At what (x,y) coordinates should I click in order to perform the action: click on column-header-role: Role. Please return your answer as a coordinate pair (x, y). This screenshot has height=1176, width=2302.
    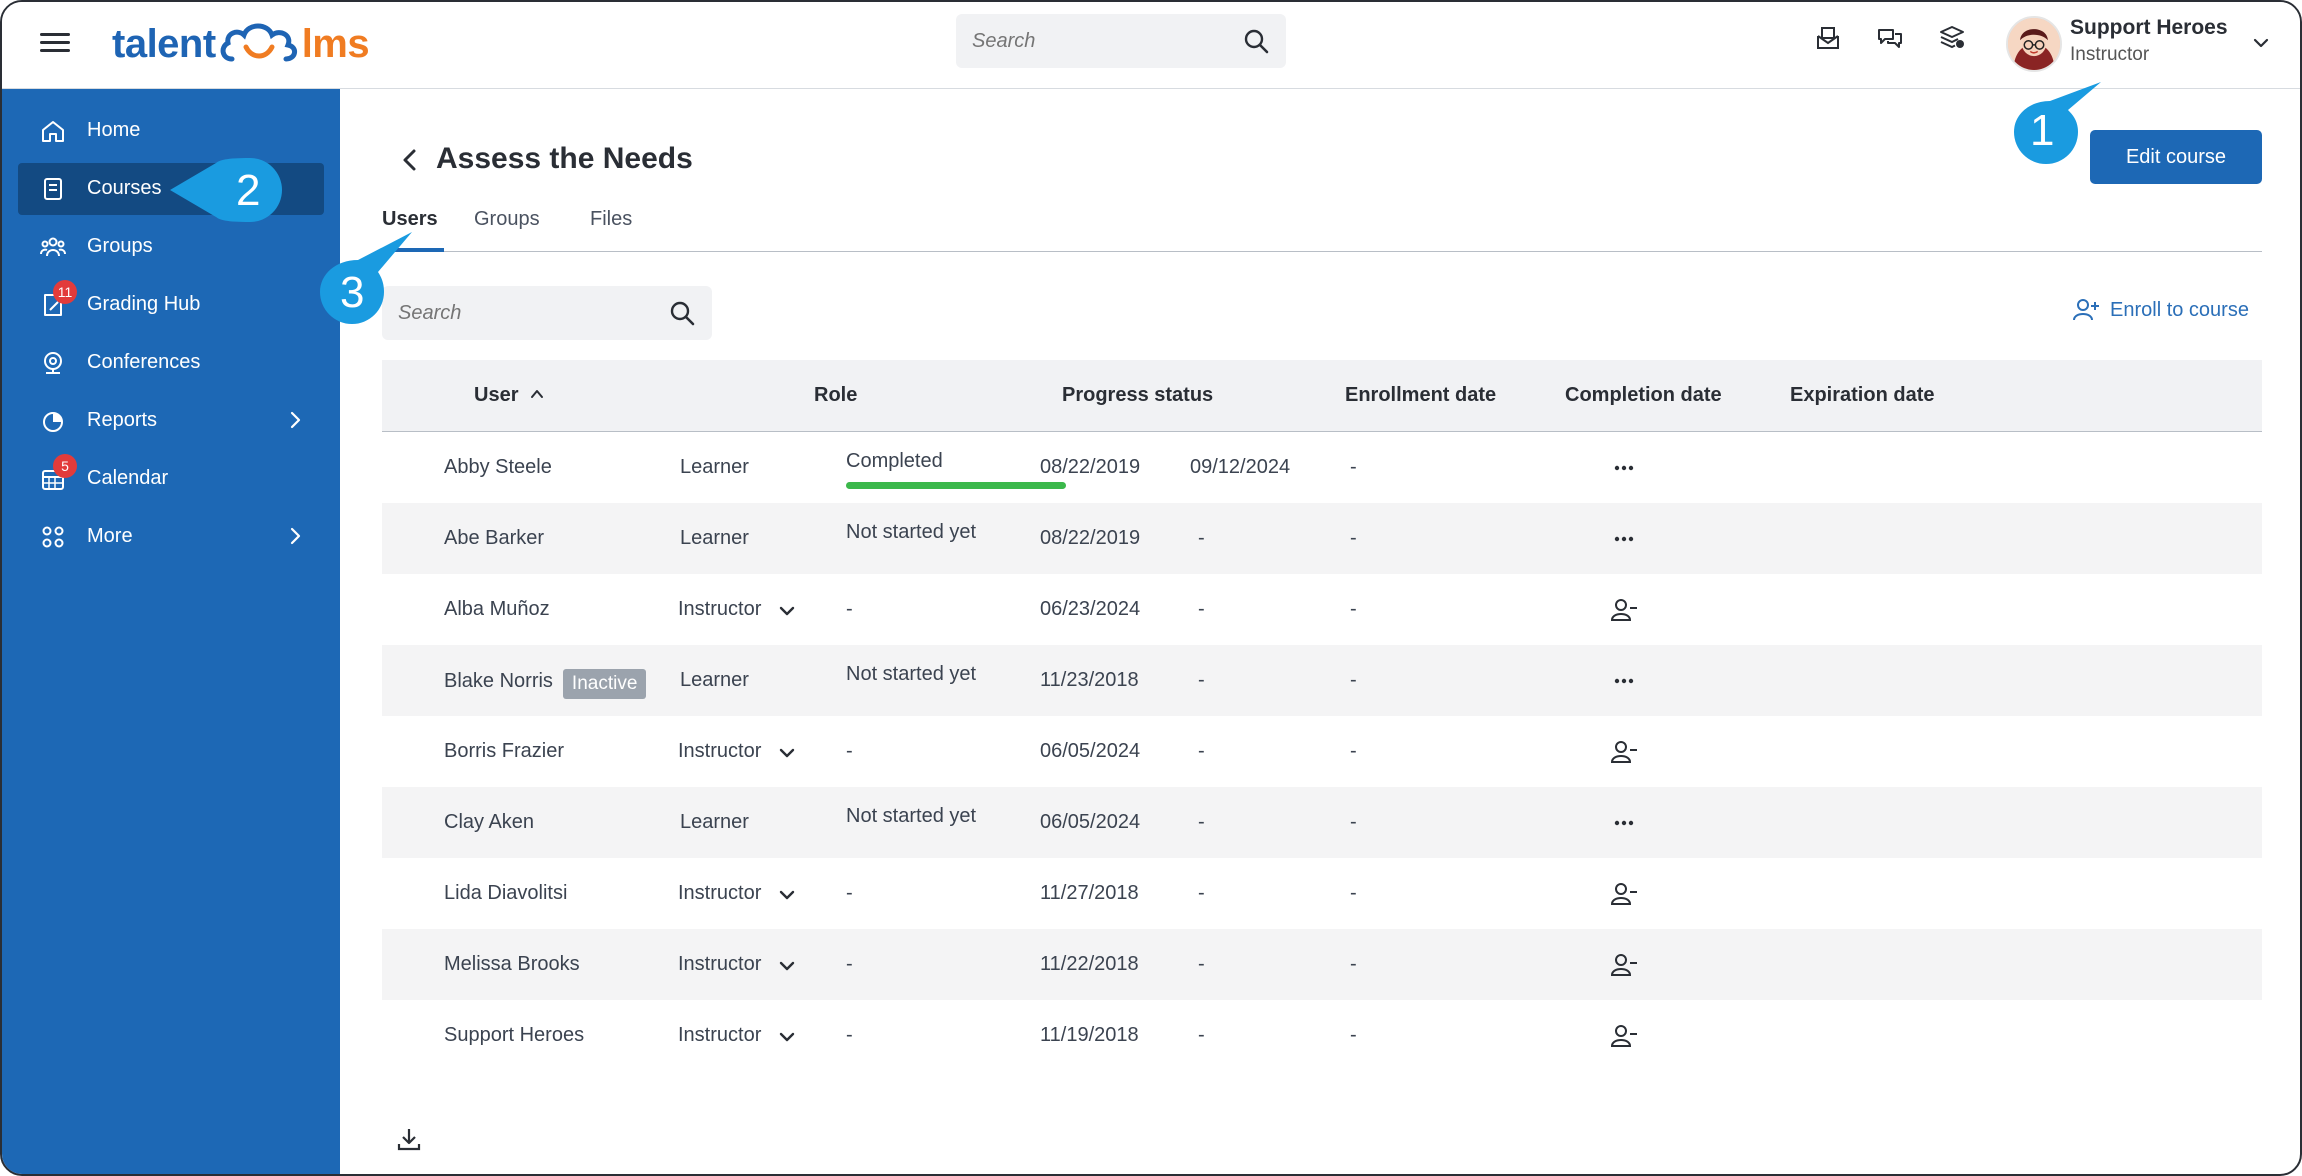
    Looking at the image, I should click on (835, 395).